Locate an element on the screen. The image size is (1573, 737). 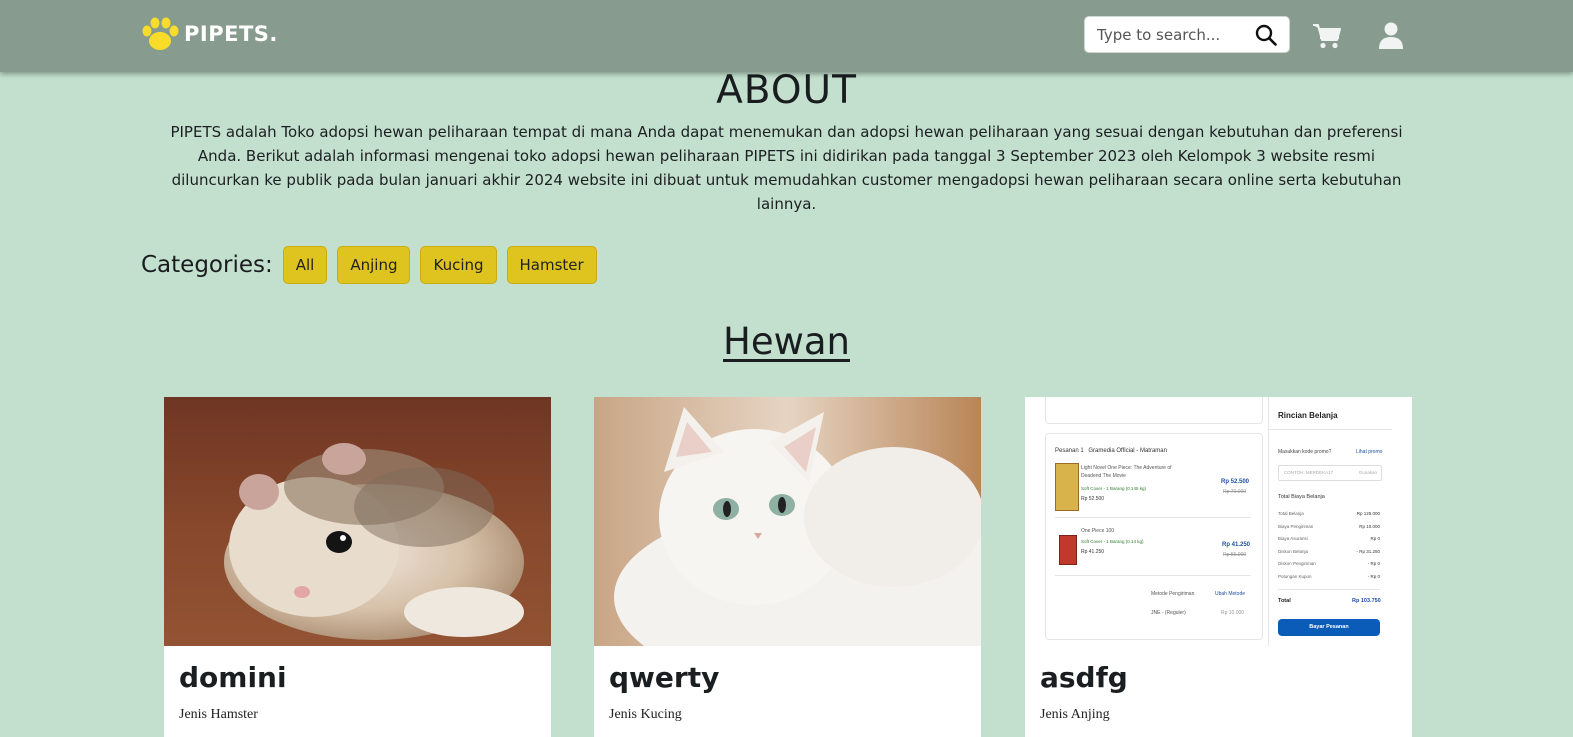
receipt-item2-price: Rp 41.250 is located at coordinates (1236, 545).